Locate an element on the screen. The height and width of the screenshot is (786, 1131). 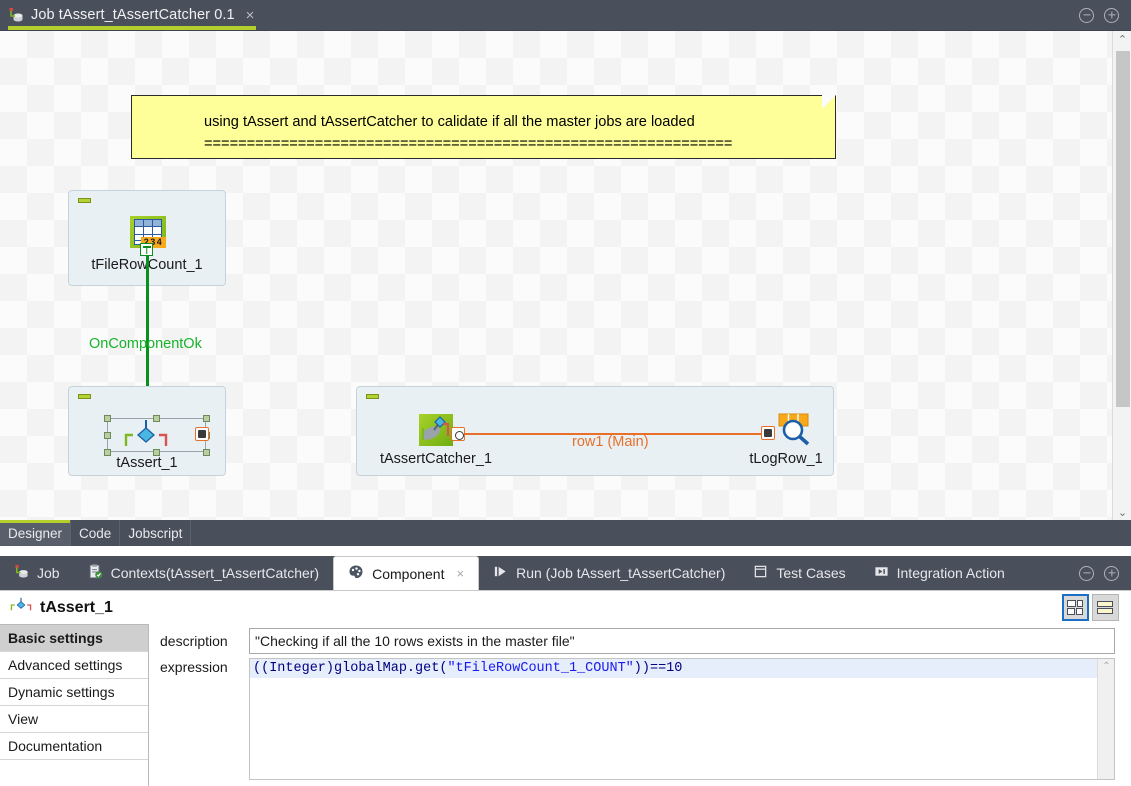
tab-component-label: Component is located at coordinates (408, 573).